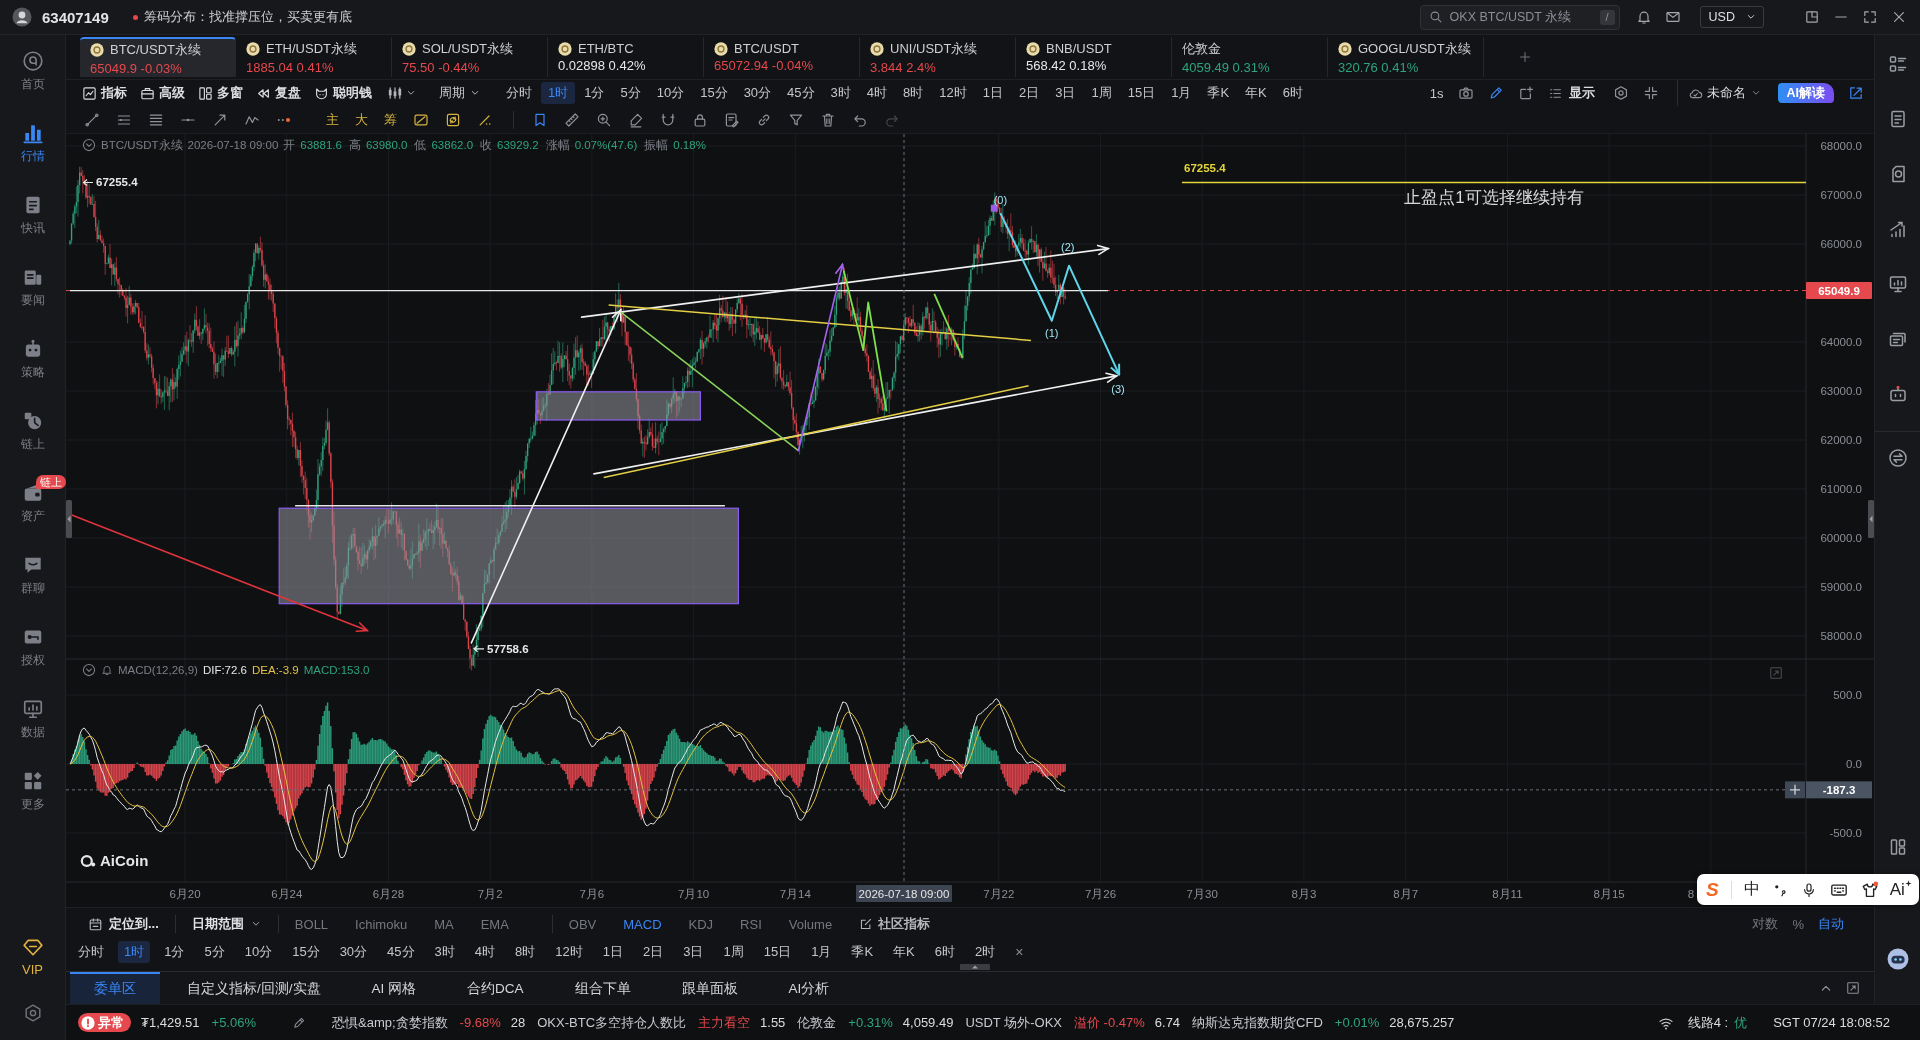 Image resolution: width=1920 pixels, height=1040 pixels. Describe the element at coordinates (1672, 17) in the screenshot. I see `mail-icon` at that location.